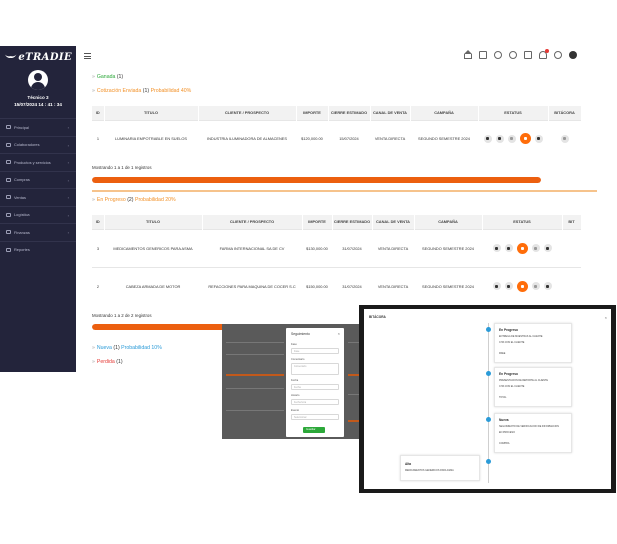 This screenshot has width=617, height=544. What do you see at coordinates (508, 374) in the screenshot?
I see `timeline-stage: En Progreso` at bounding box center [508, 374].